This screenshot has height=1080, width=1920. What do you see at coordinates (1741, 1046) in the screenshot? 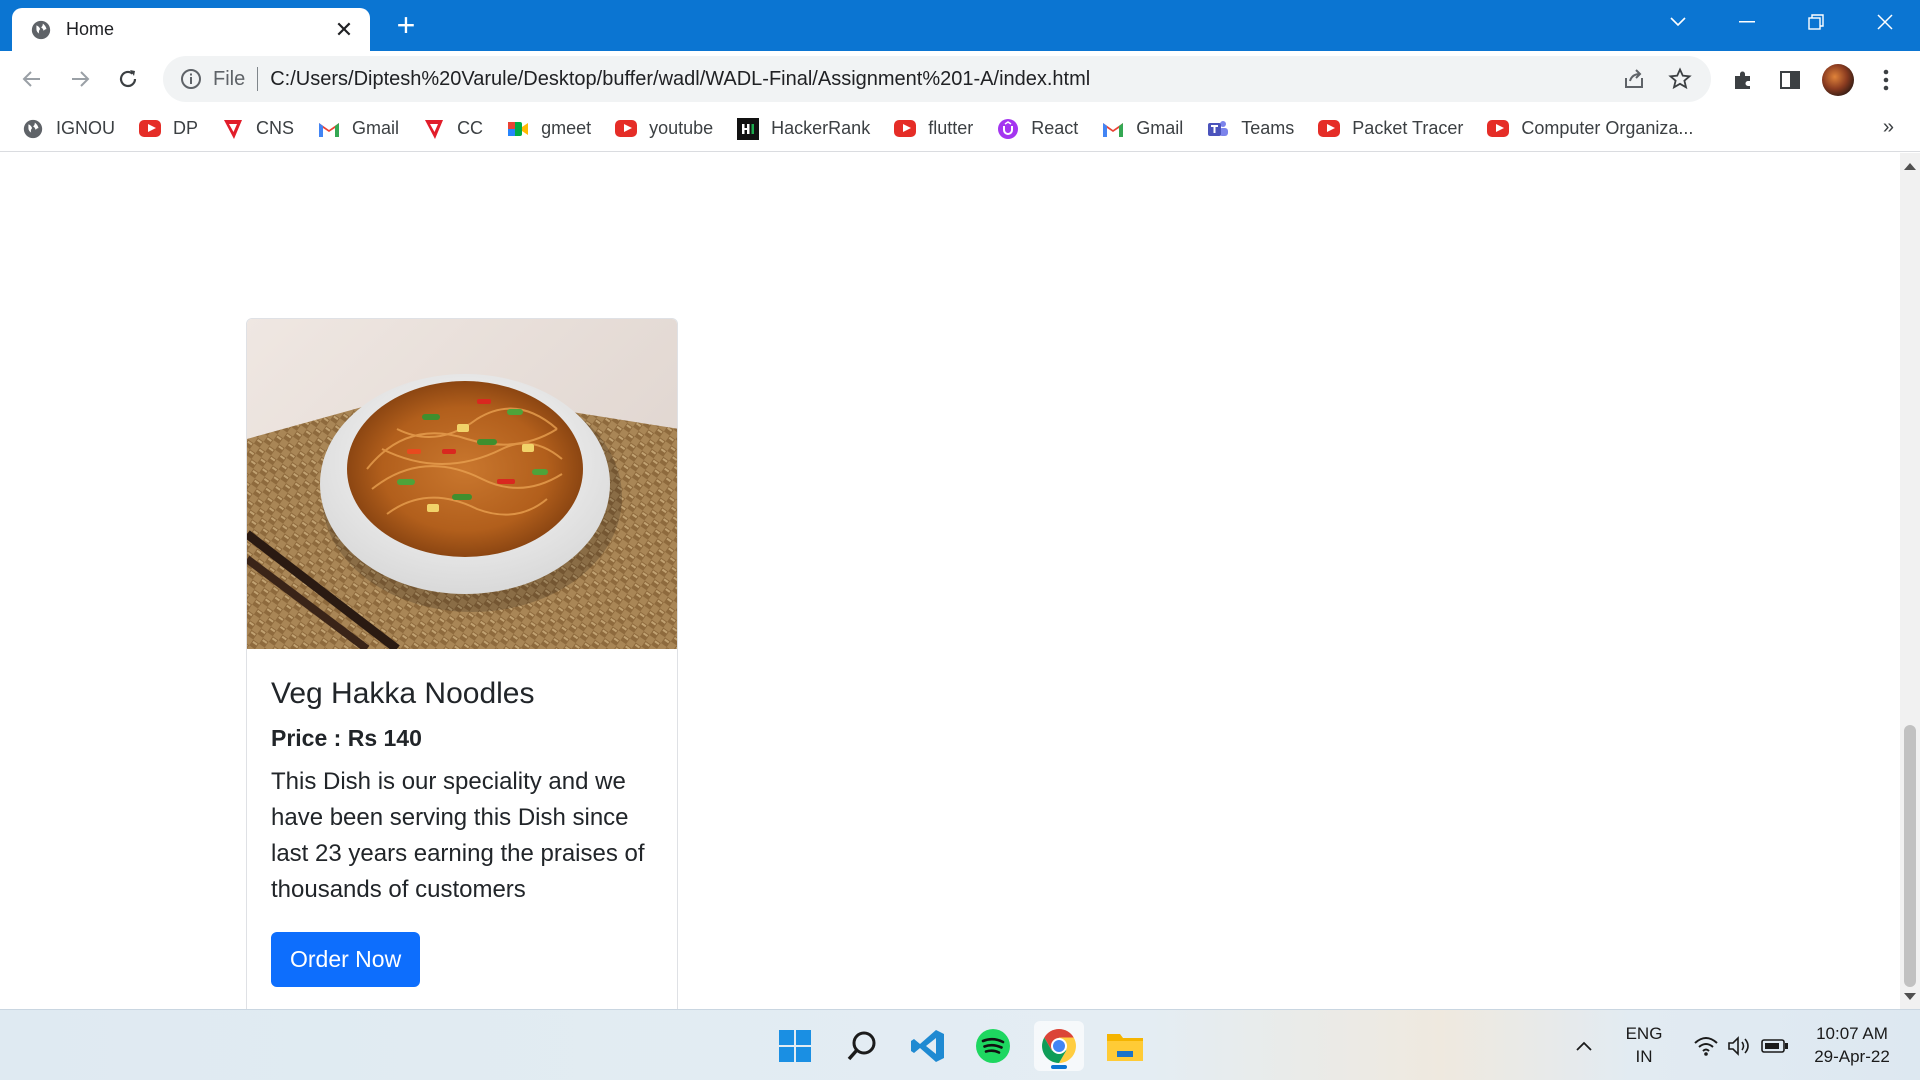
I see `system-tray-status` at bounding box center [1741, 1046].